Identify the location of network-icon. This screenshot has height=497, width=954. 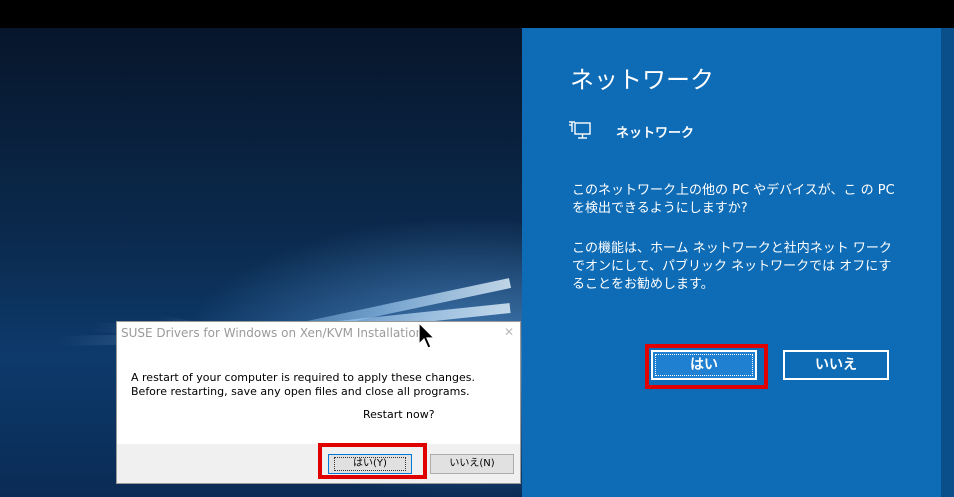
(580, 130).